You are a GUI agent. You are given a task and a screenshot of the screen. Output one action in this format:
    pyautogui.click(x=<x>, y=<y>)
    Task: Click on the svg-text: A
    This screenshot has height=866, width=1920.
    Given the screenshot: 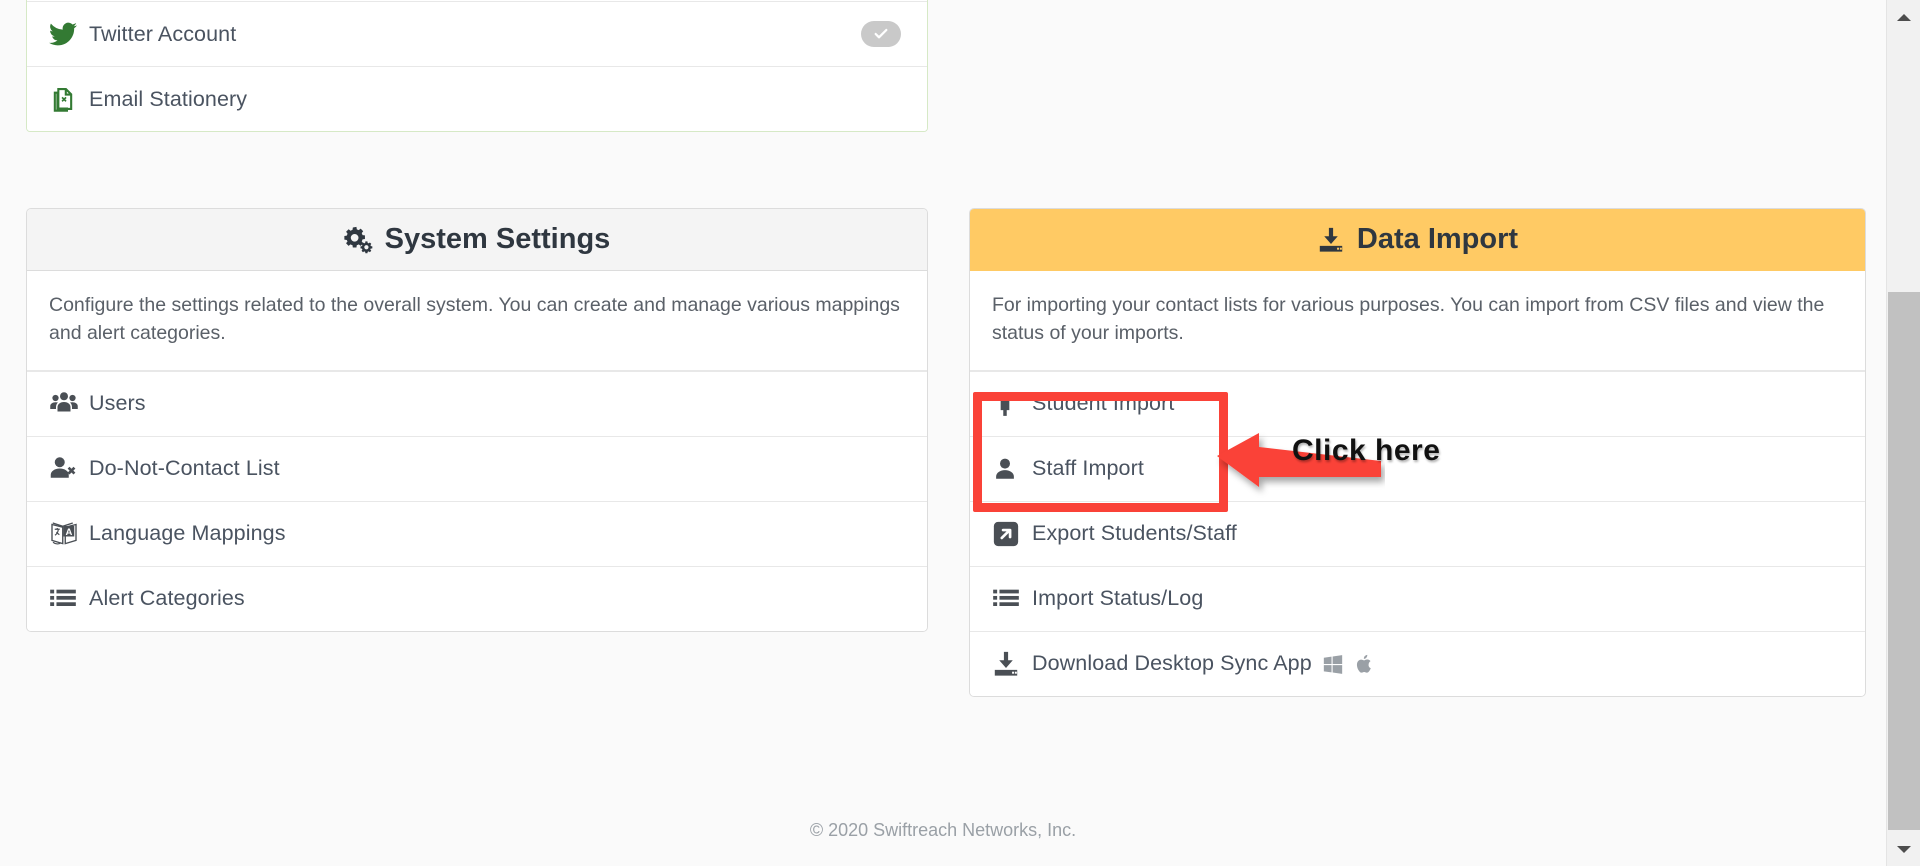 What is the action you would take?
    pyautogui.click(x=68, y=531)
    